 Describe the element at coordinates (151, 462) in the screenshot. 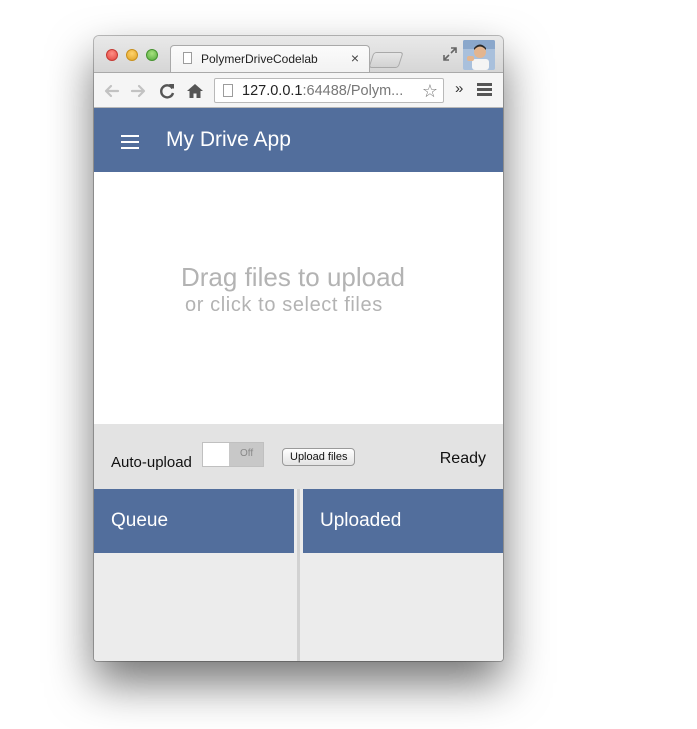

I see `auto-upload-label: Auto-upload` at that location.